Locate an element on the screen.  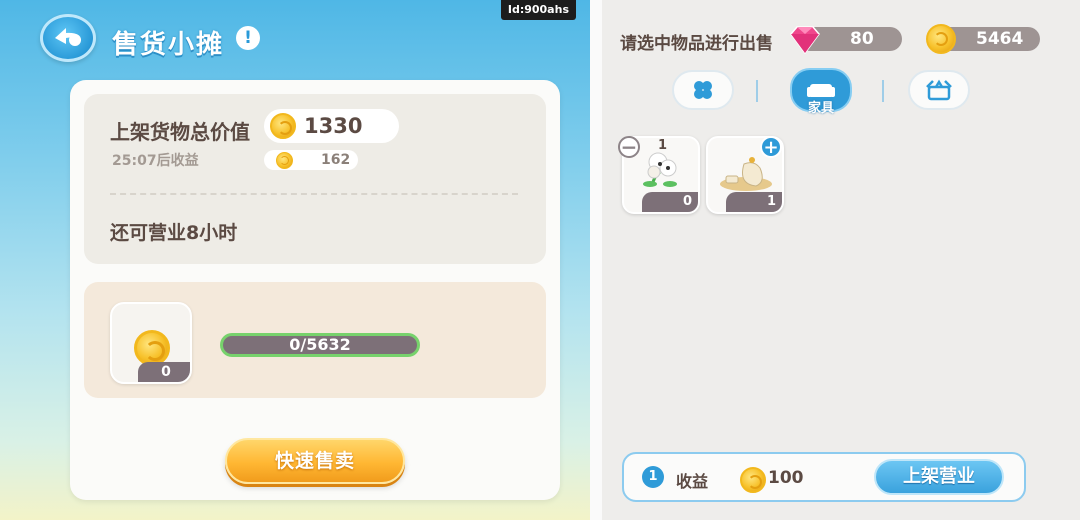
decrease-button: − is located at coordinates (629, 147).